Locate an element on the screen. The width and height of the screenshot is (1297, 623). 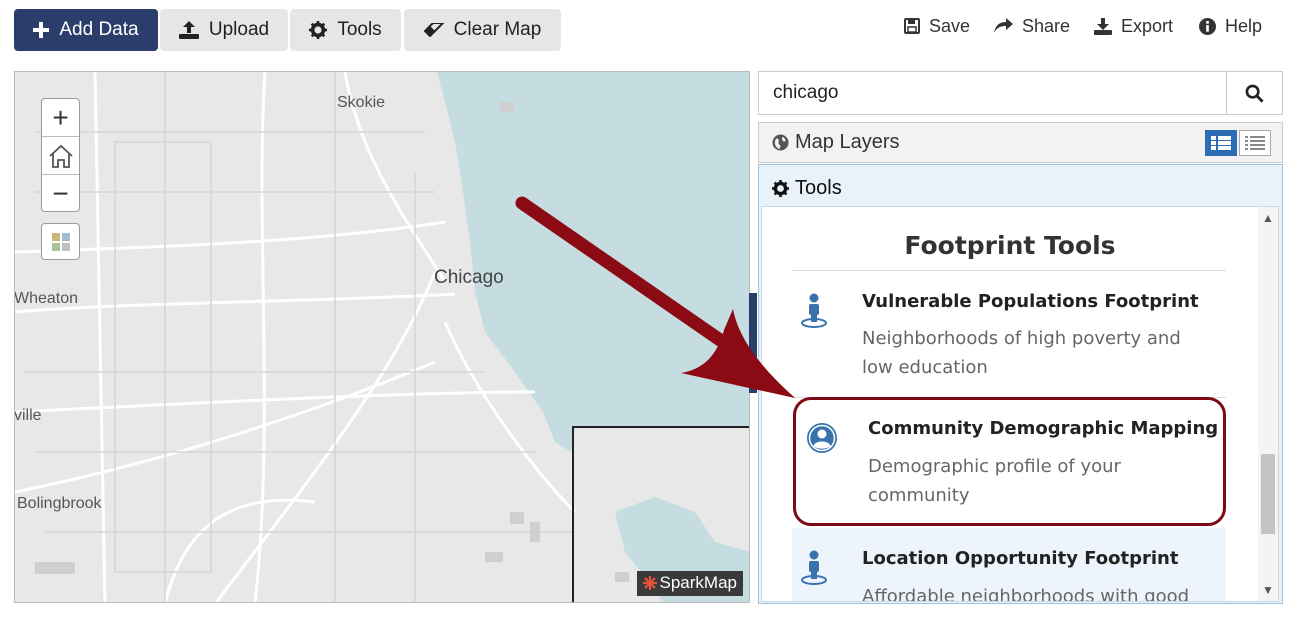
share-label: Share is located at coordinates (1046, 25).